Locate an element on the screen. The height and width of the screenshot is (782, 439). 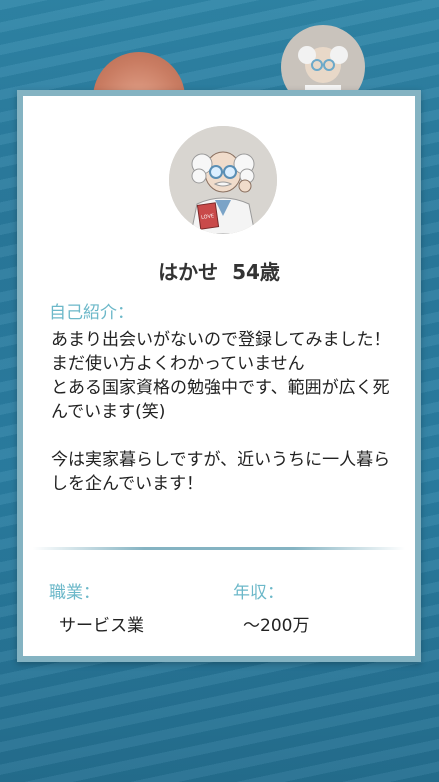
profile-avatar: LOVE is located at coordinates (223, 180).